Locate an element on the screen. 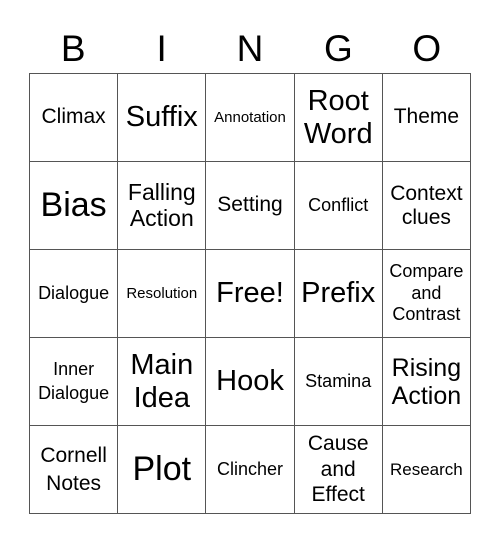  bingo-cell: Context clues is located at coordinates (426, 206).